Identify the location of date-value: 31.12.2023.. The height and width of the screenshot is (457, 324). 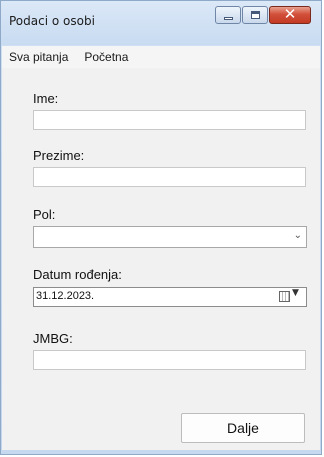
(65, 296).